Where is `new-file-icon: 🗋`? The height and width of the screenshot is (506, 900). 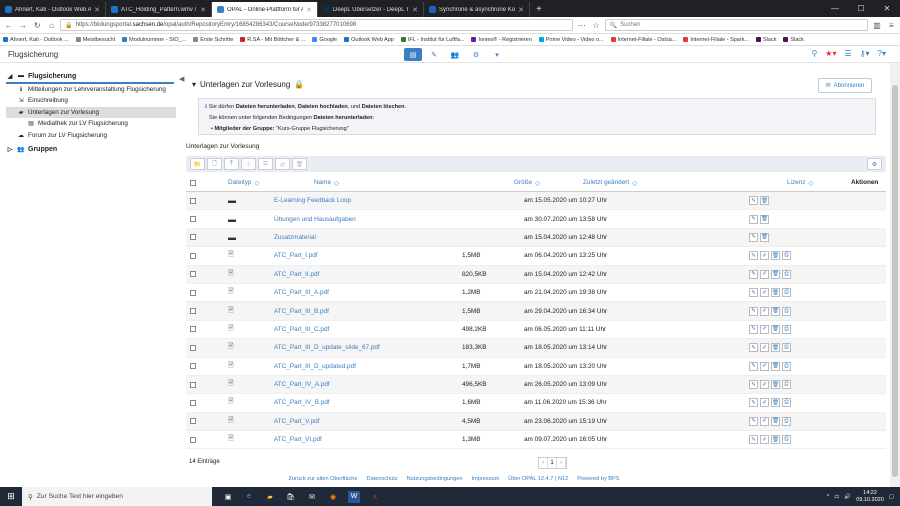
new-file-icon: 🗋 is located at coordinates (214, 164).